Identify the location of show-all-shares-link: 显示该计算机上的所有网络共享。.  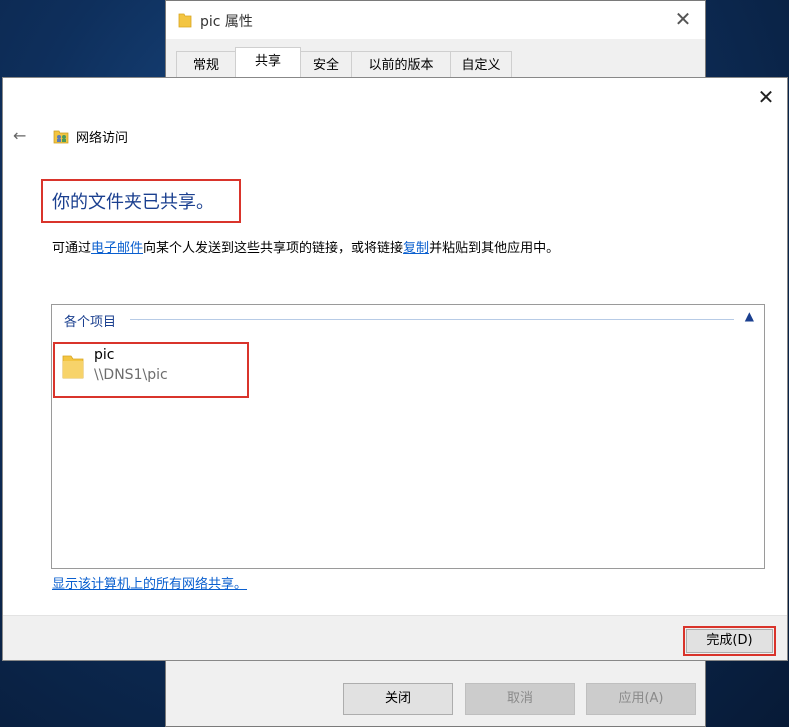
(149, 582).